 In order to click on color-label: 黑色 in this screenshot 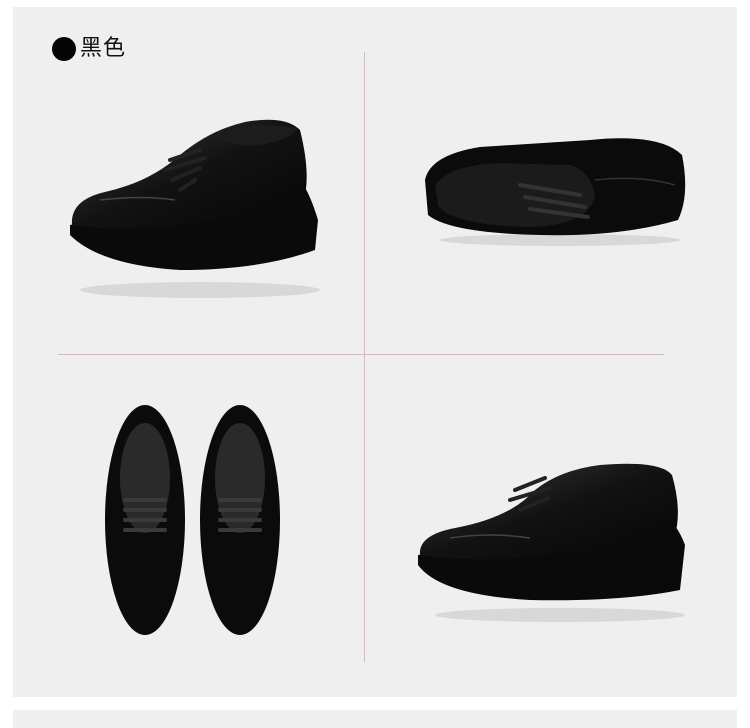, I will do `click(89, 49)`.